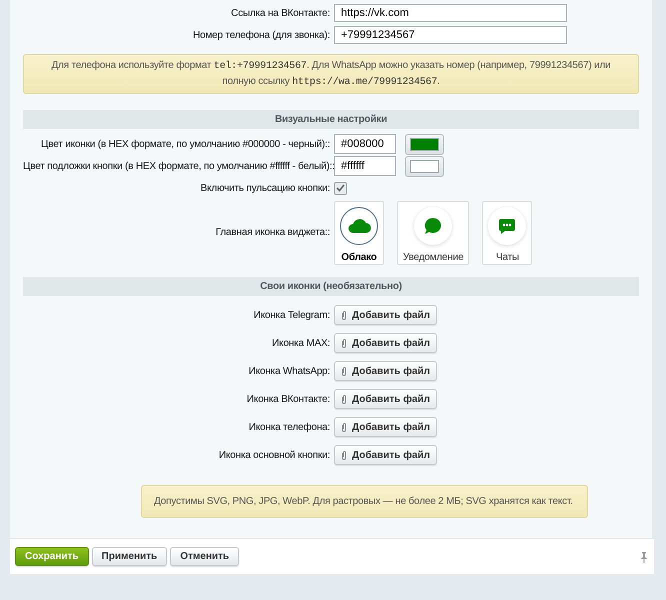 Image resolution: width=666 pixels, height=600 pixels. I want to click on field-label: Иконка телефона:, so click(289, 427).